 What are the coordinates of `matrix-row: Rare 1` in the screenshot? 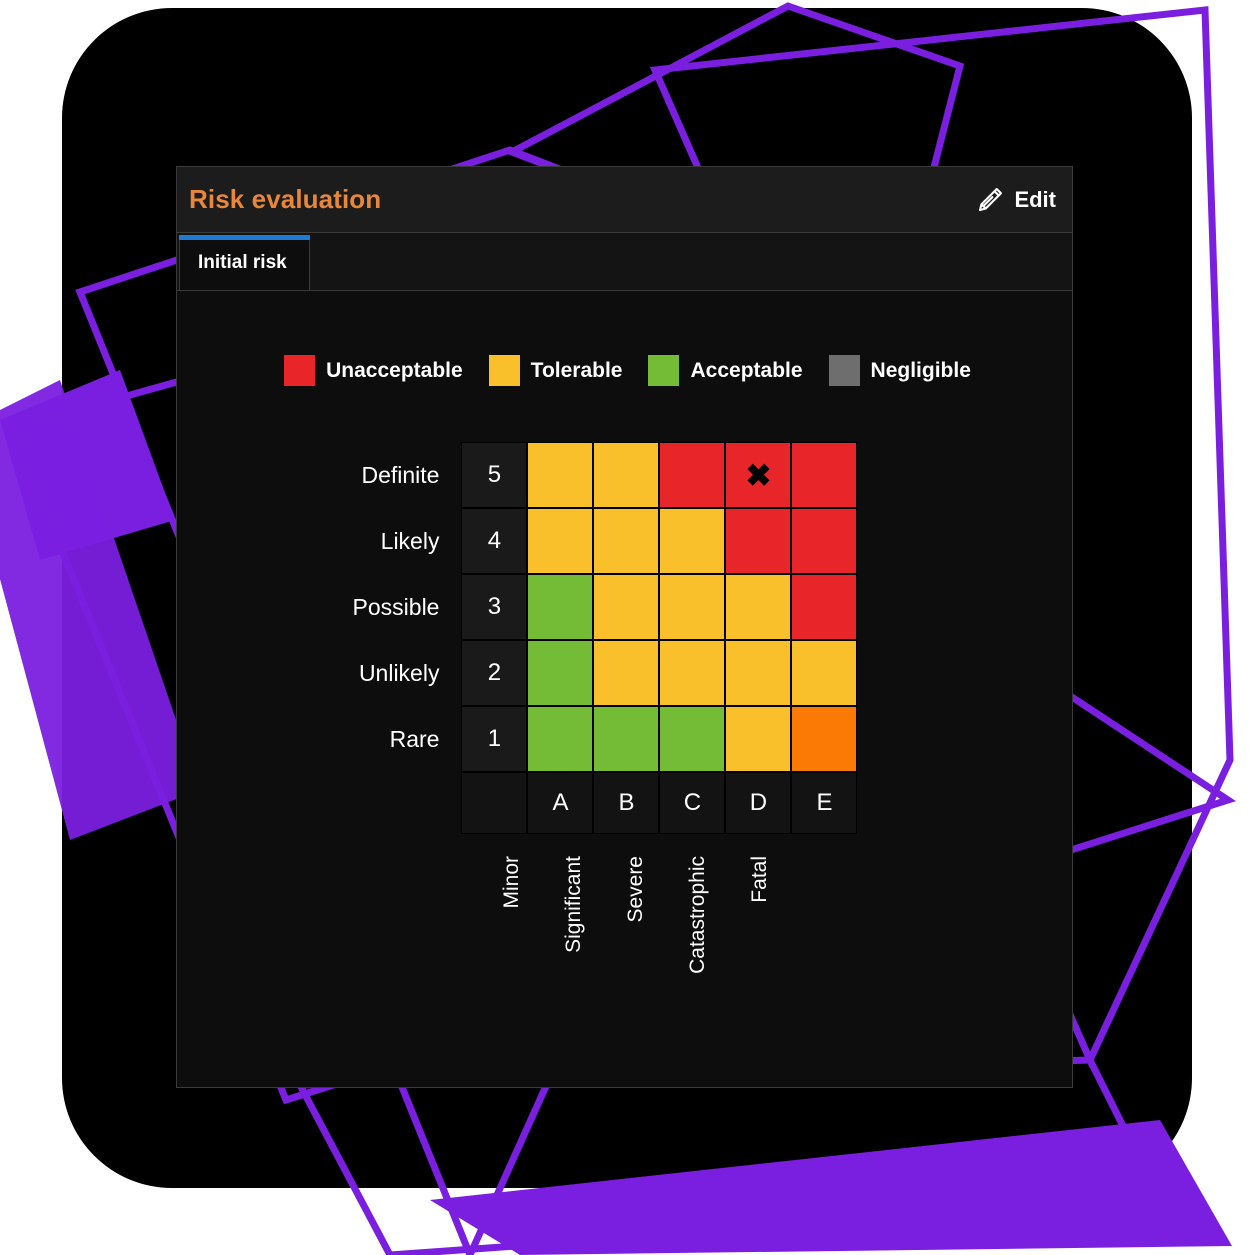 It's located at (605, 739).